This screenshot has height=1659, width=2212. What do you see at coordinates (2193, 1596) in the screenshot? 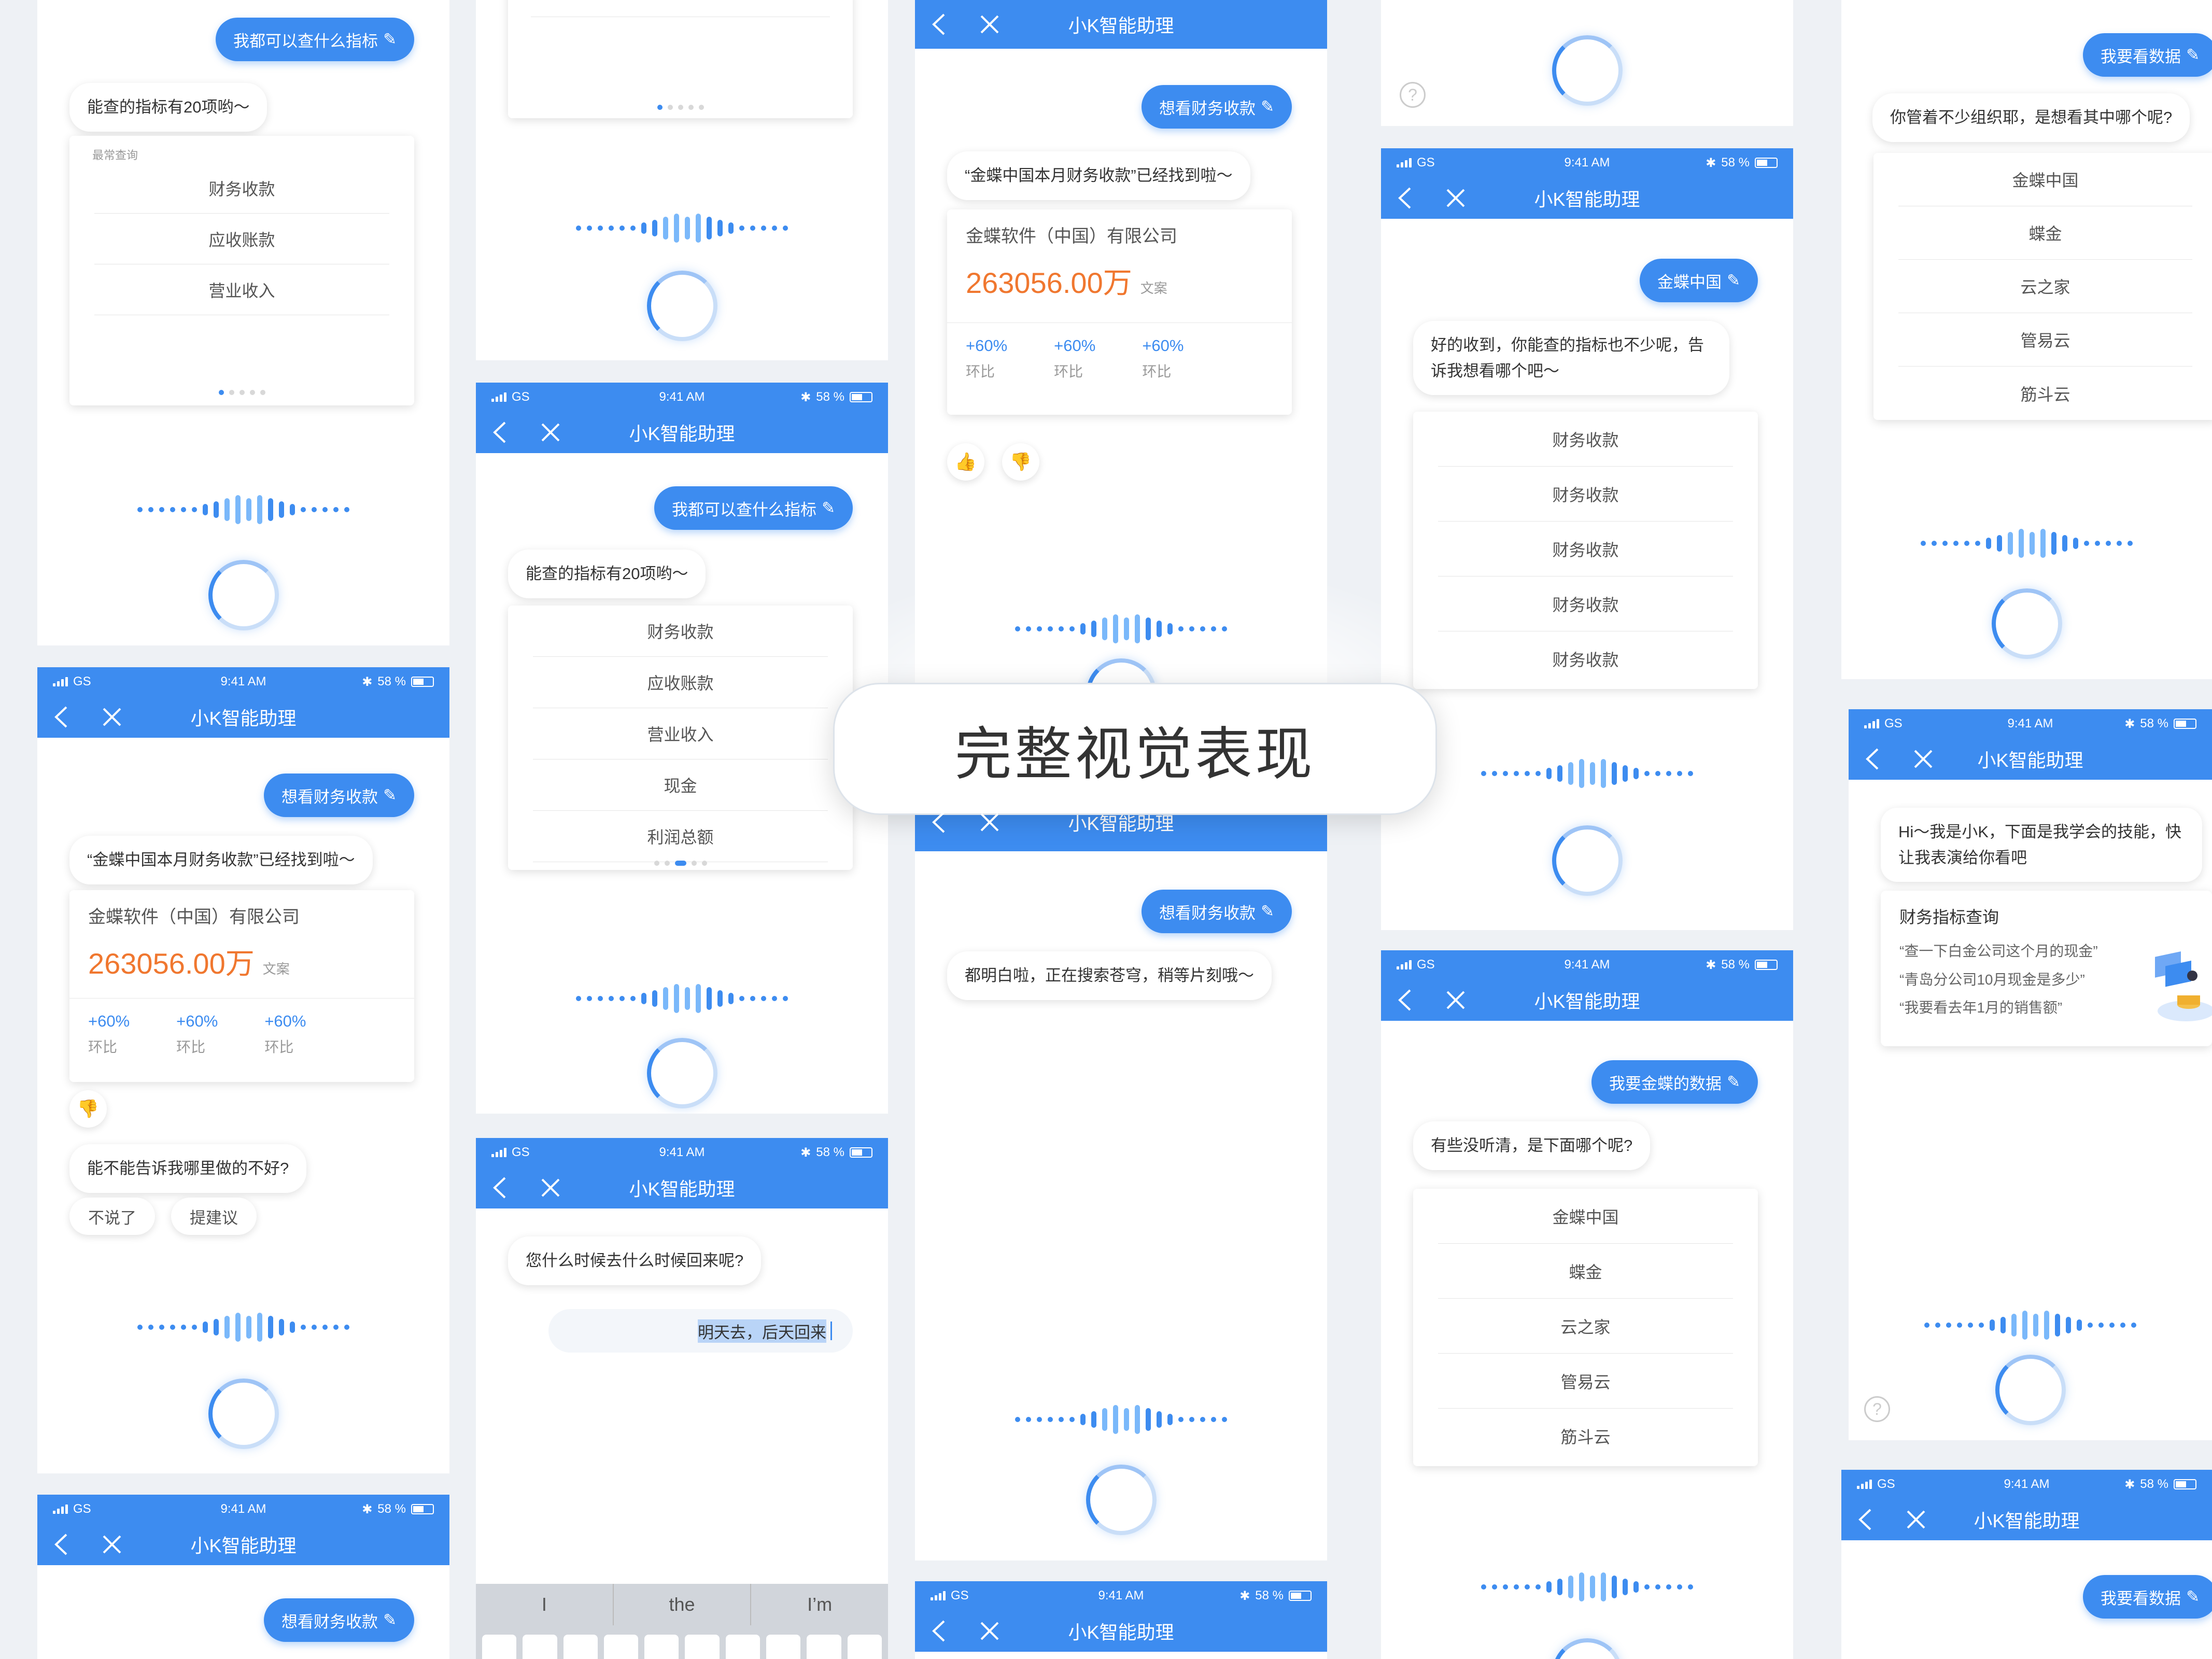
I see `pencil-icon: ✎` at bounding box center [2193, 1596].